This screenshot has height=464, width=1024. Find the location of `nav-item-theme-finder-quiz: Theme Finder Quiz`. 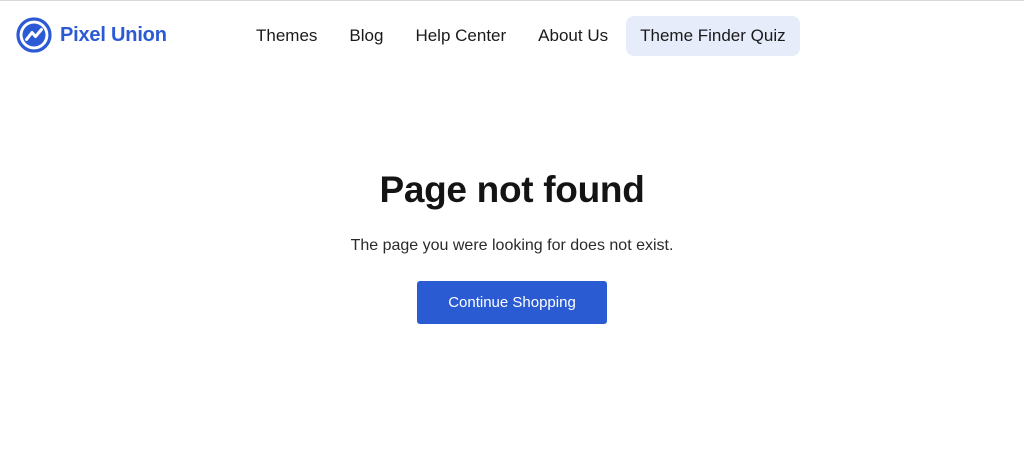

nav-item-theme-finder-quiz: Theme Finder Quiz is located at coordinates (713, 36).